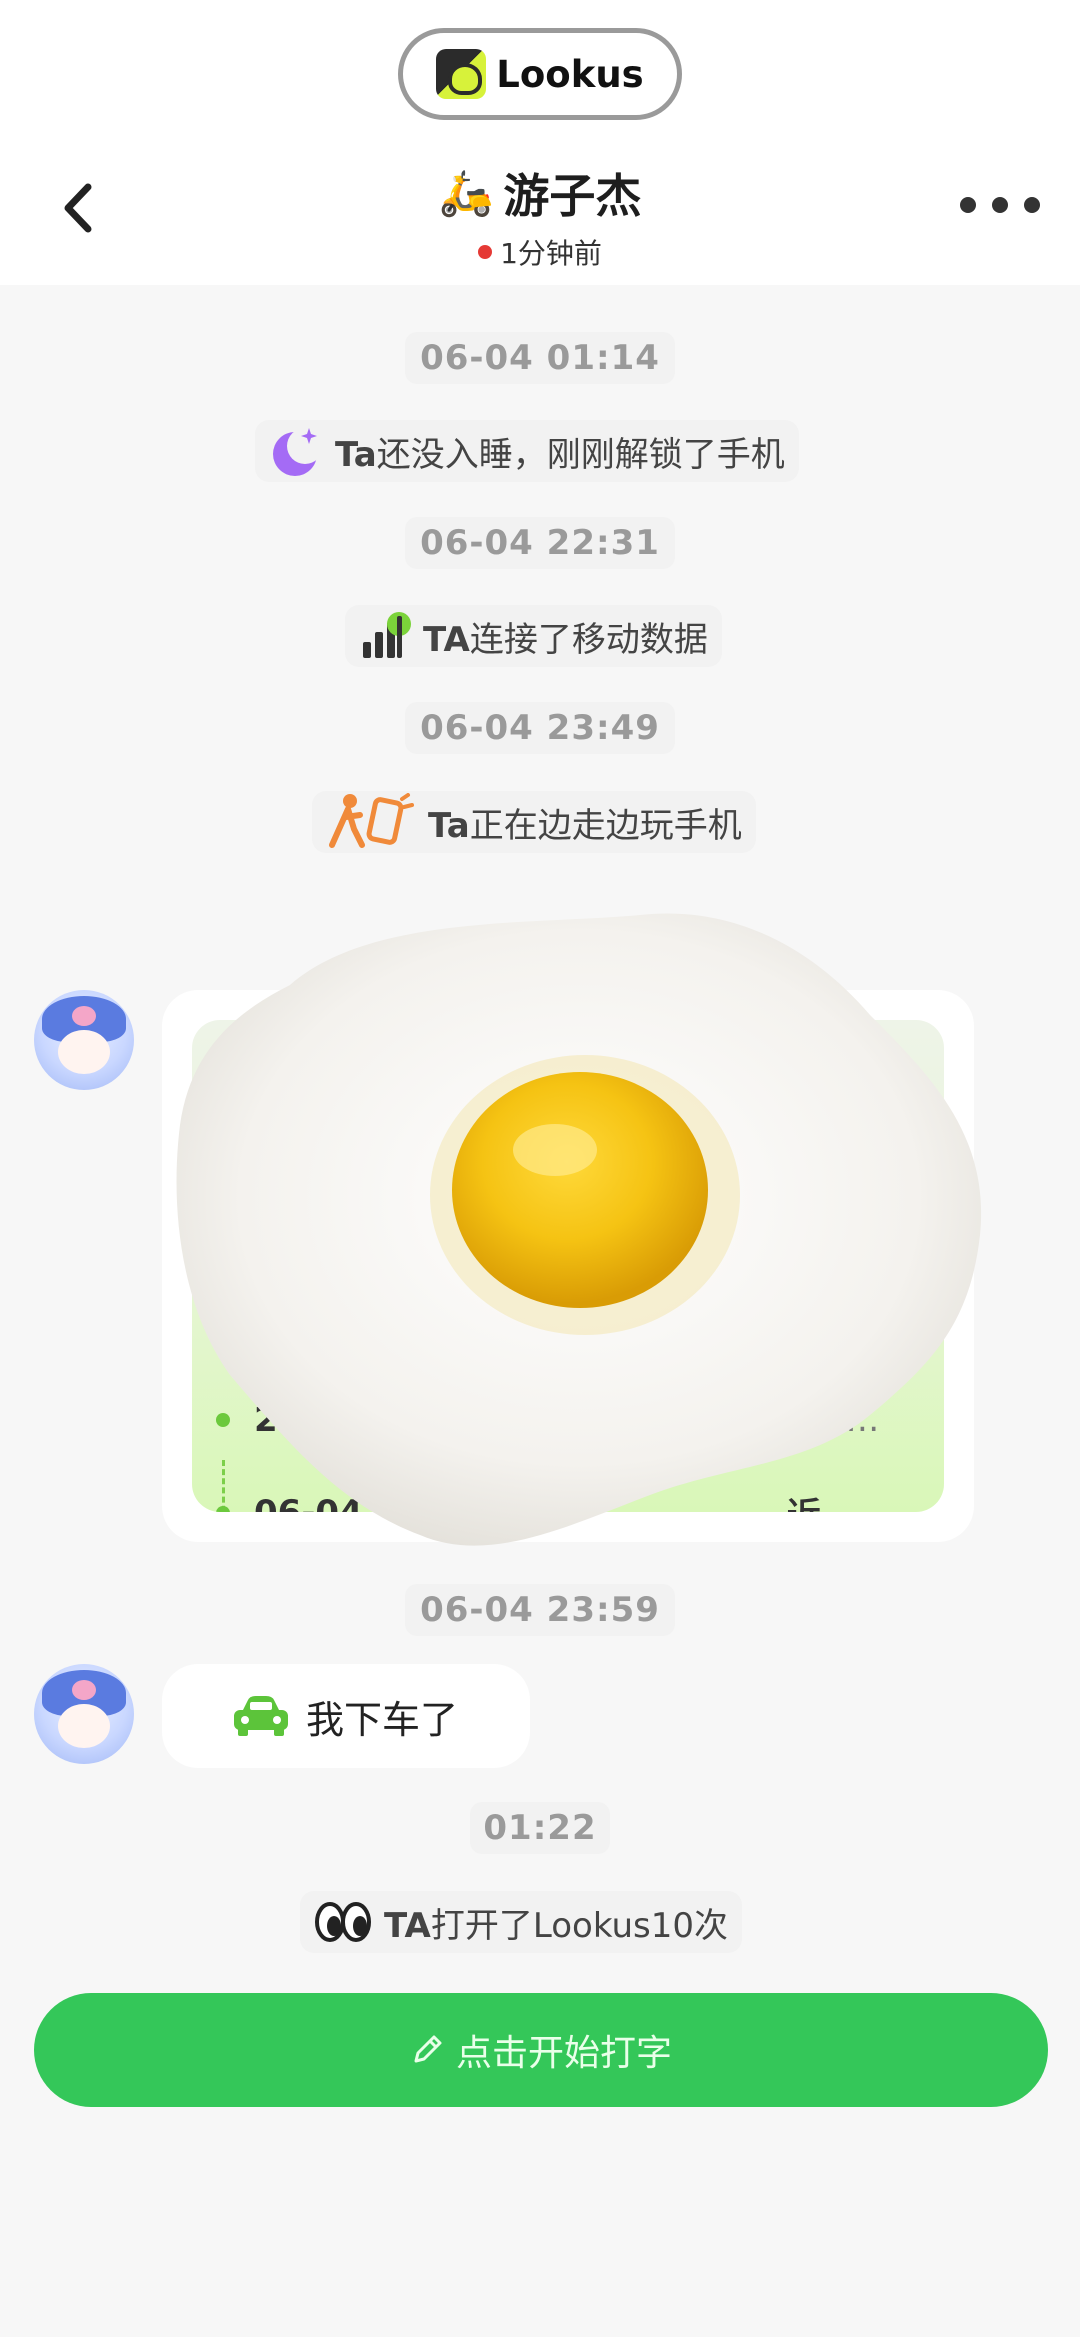 The height and width of the screenshot is (2337, 1080). What do you see at coordinates (540, 142) in the screenshot?
I see `header: Lookus 🛵 游子杰 1分钟前` at bounding box center [540, 142].